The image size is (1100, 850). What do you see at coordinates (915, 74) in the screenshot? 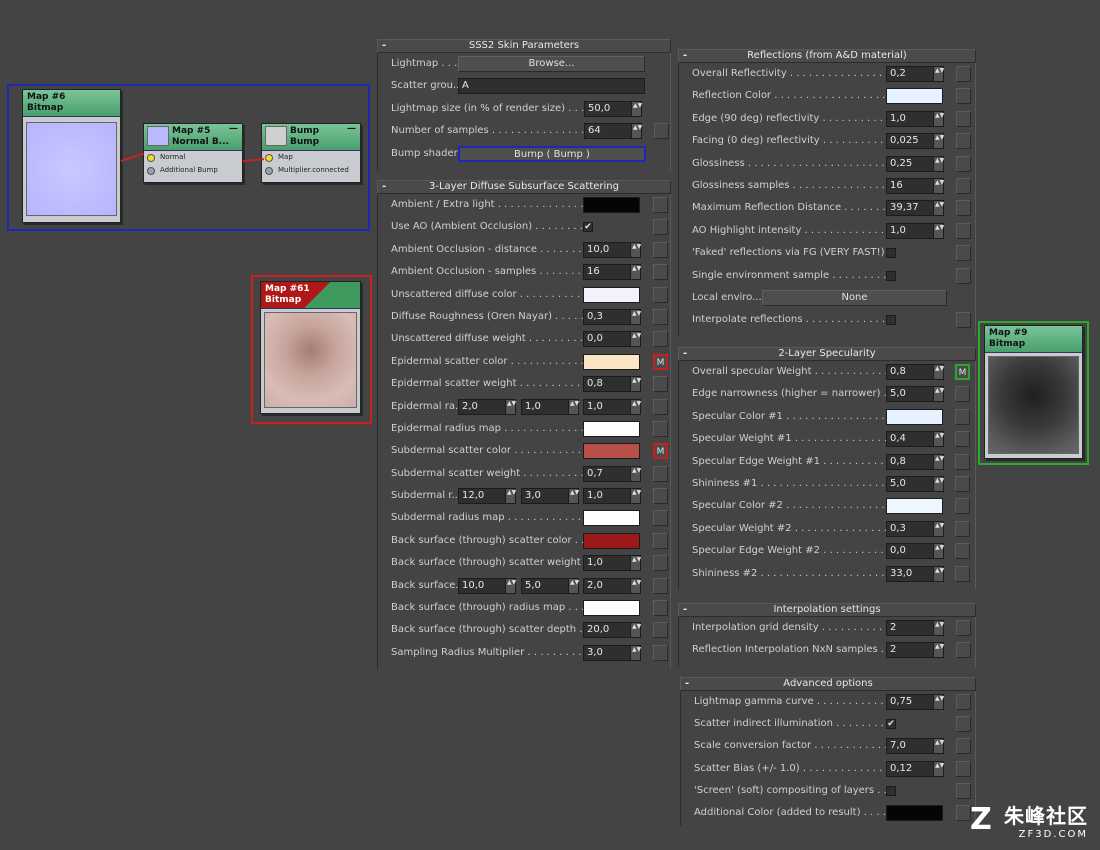
I see `value-spinner: 0,2 ▲▼` at bounding box center [915, 74].